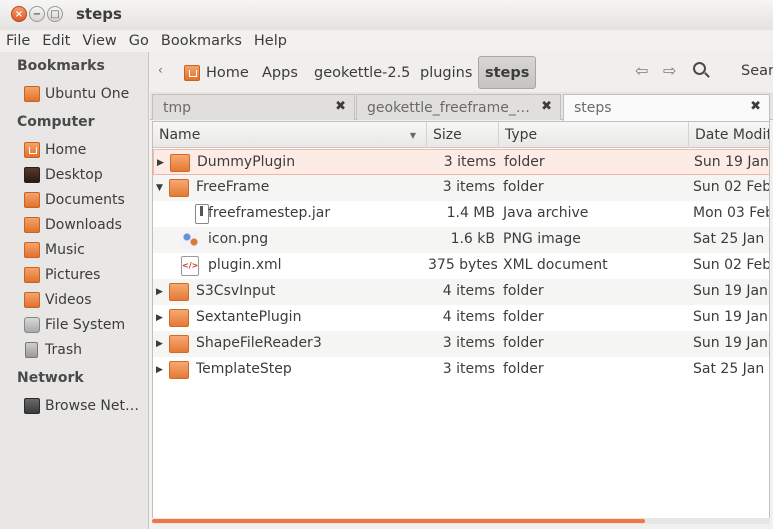  Describe the element at coordinates (202, 214) in the screenshot. I see `jar-file-icon` at that location.